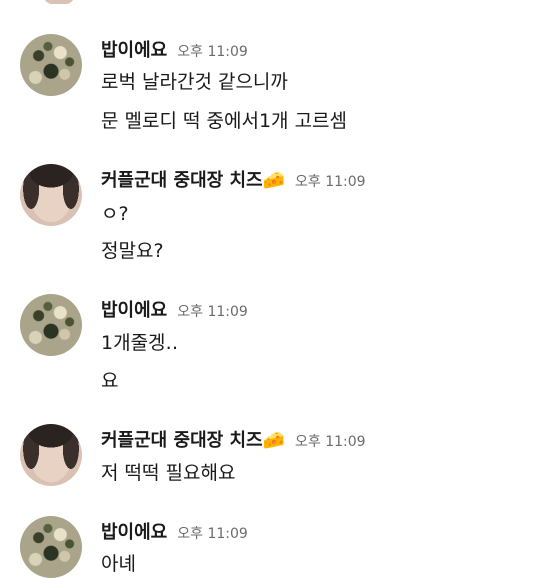 This screenshot has height=578, width=560. I want to click on message-text: 아녜, so click(118, 562).